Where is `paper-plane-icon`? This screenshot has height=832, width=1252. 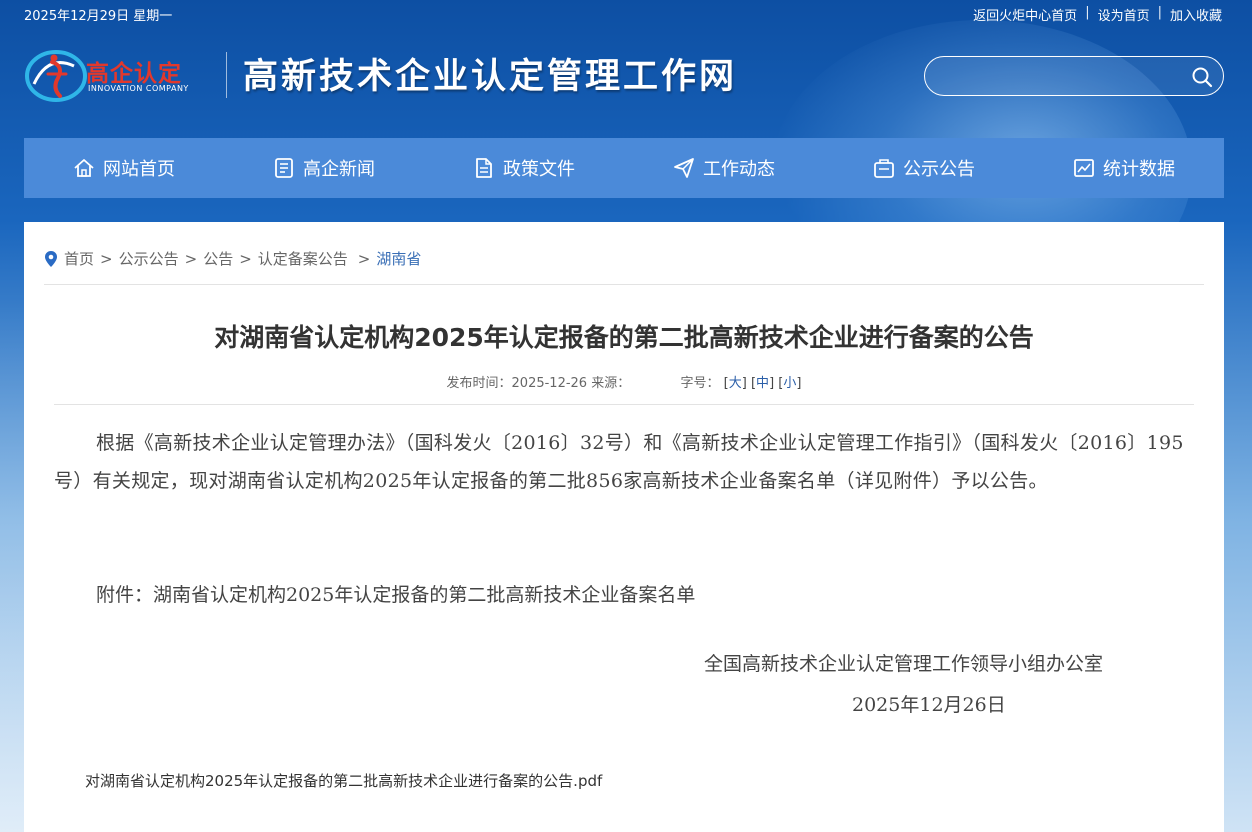 paper-plane-icon is located at coordinates (684, 168).